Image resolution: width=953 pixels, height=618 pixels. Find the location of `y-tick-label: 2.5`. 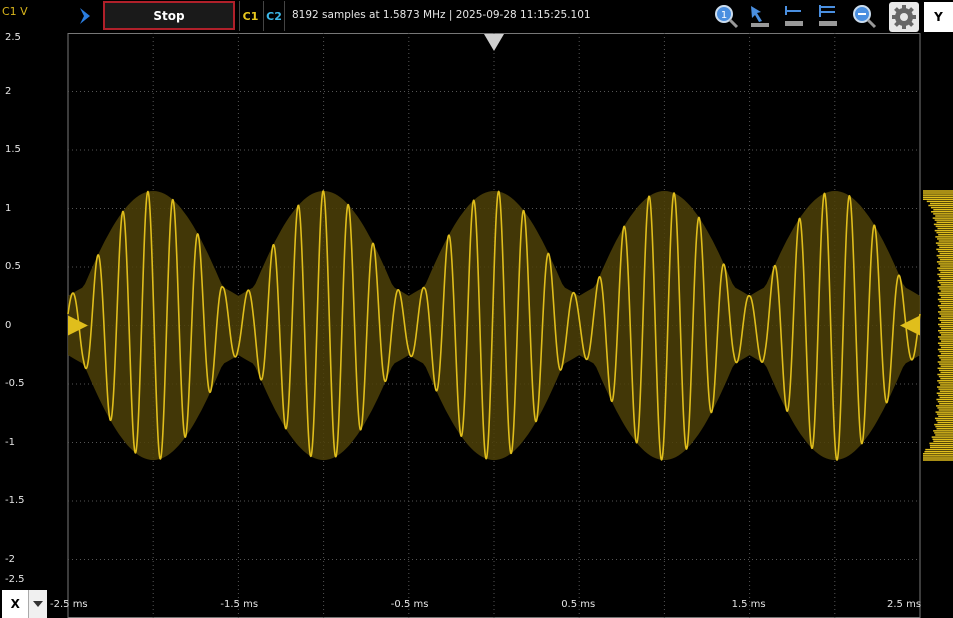

y-tick-label: 2.5 is located at coordinates (13, 37).